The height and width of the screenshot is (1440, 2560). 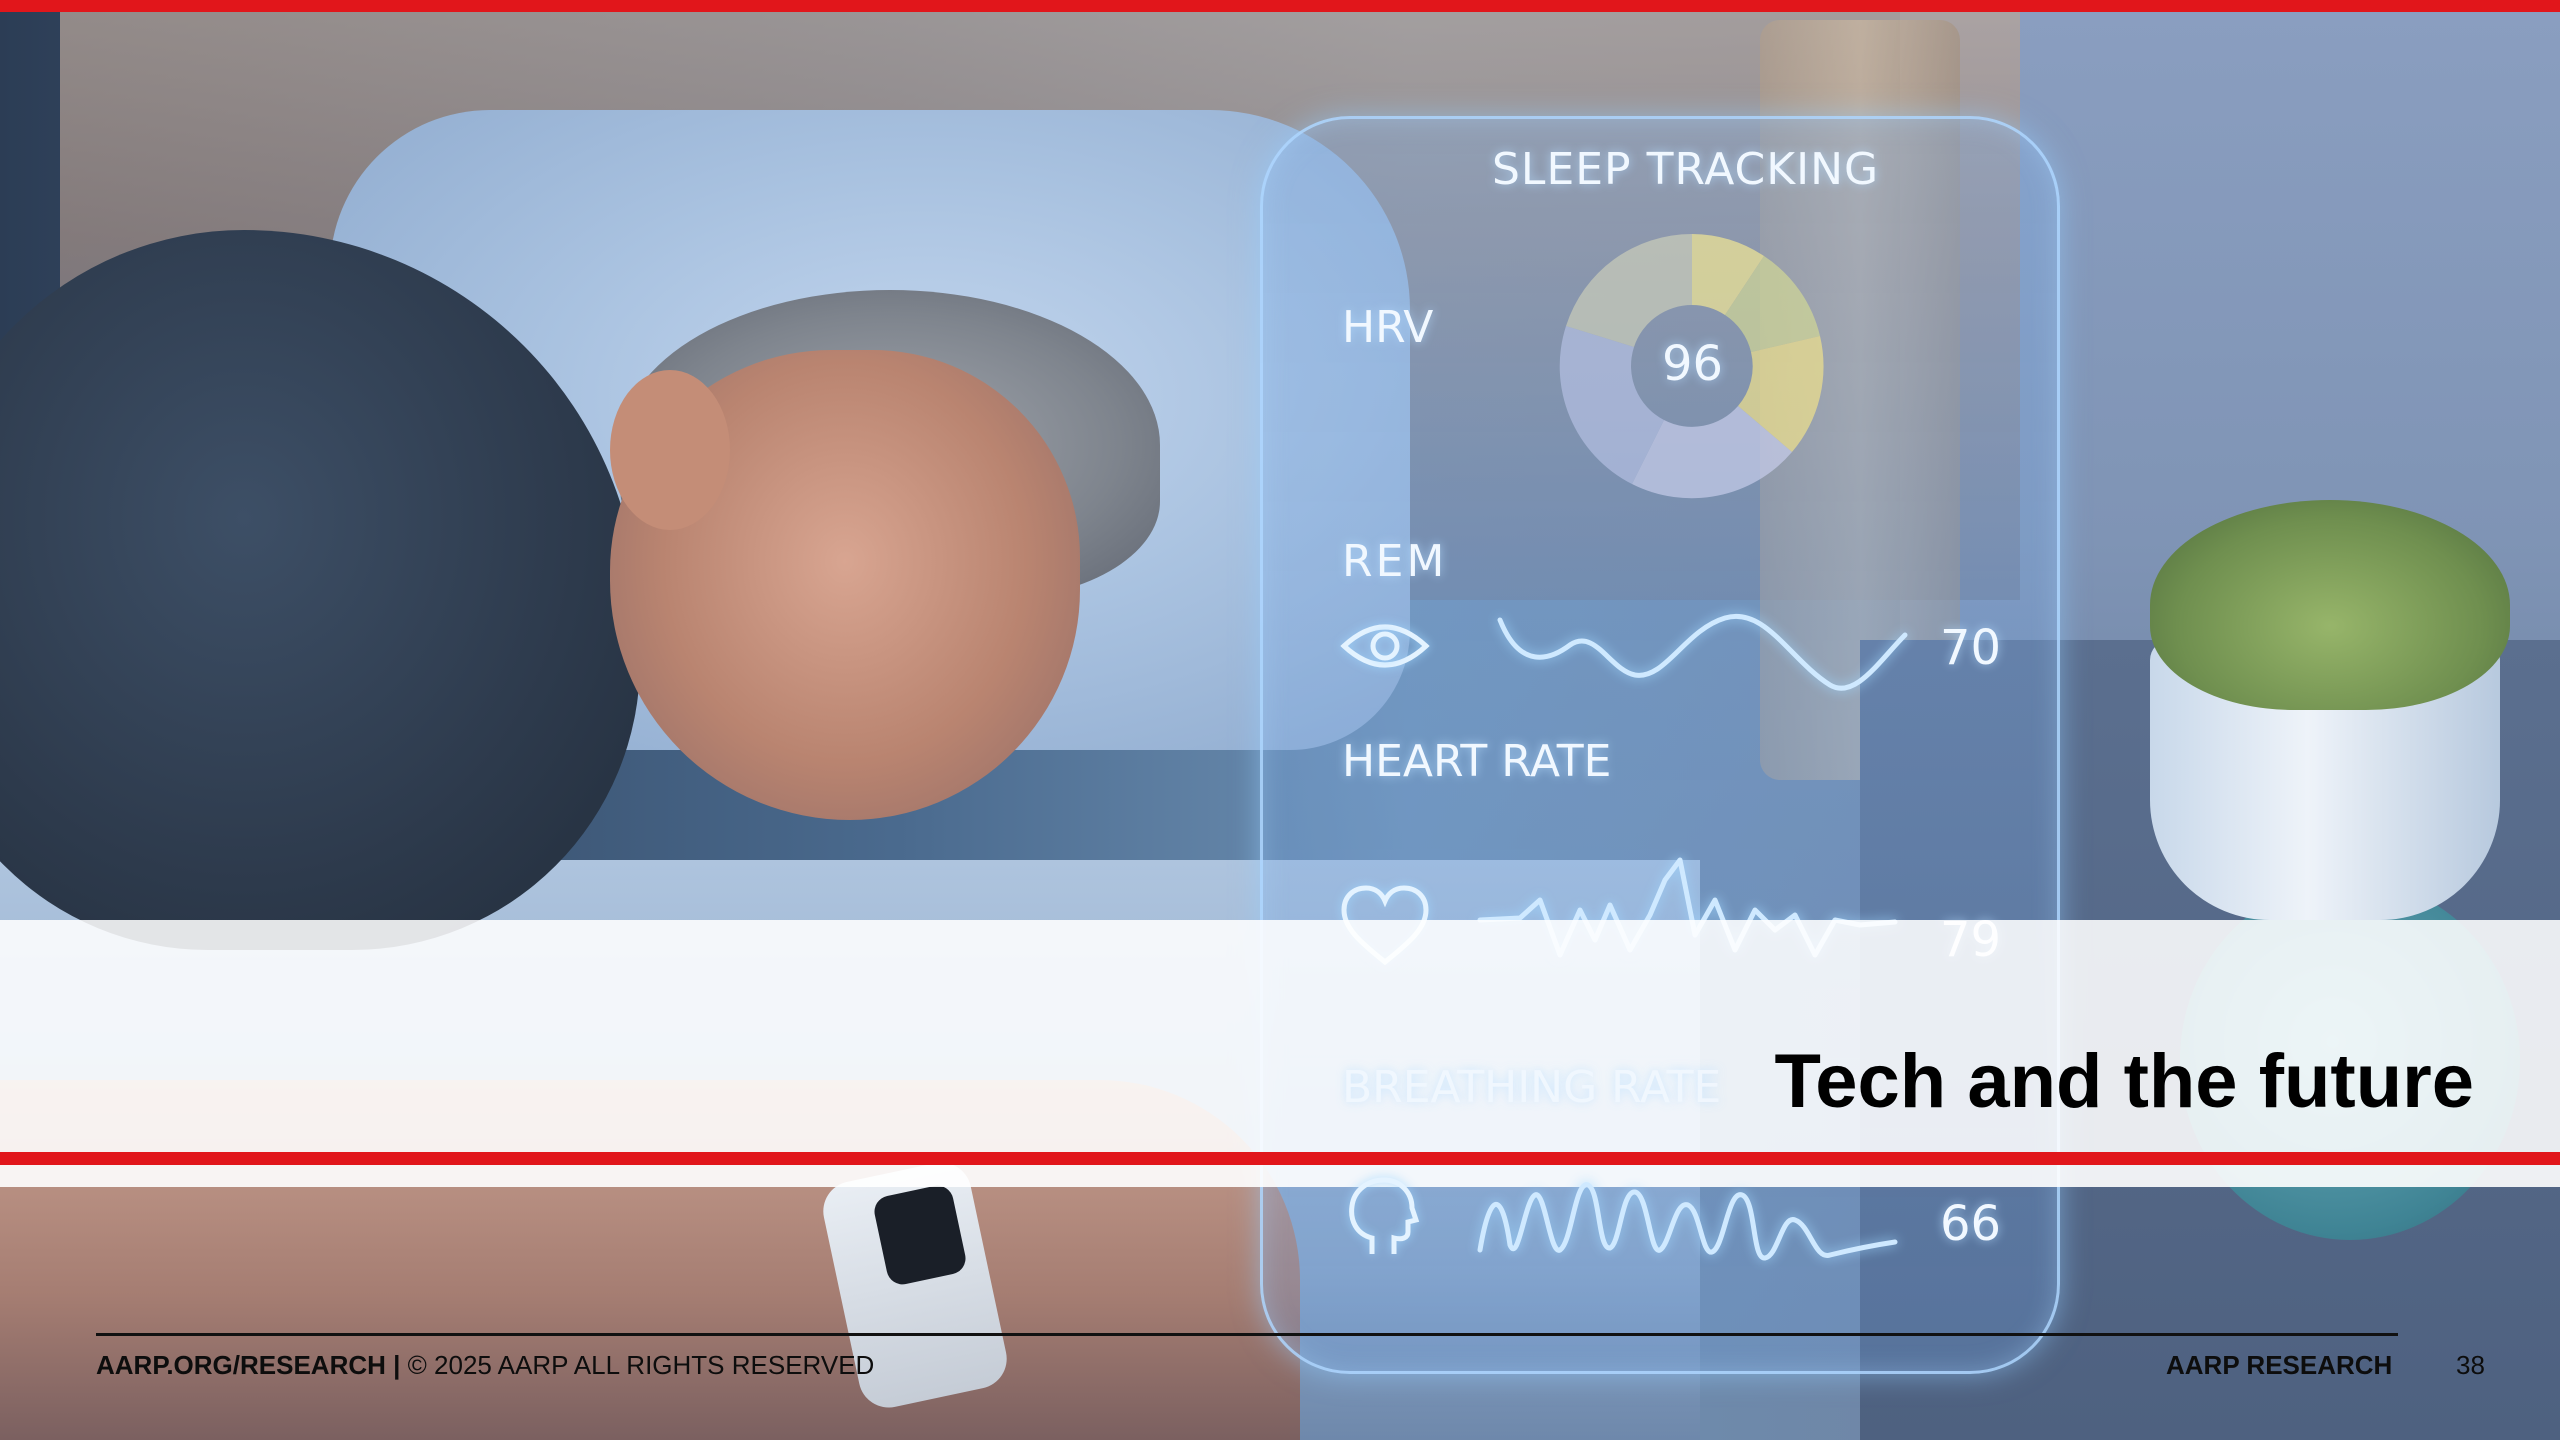 What do you see at coordinates (1477, 761) in the screenshot?
I see `heart-rate-label: HEART RATE` at bounding box center [1477, 761].